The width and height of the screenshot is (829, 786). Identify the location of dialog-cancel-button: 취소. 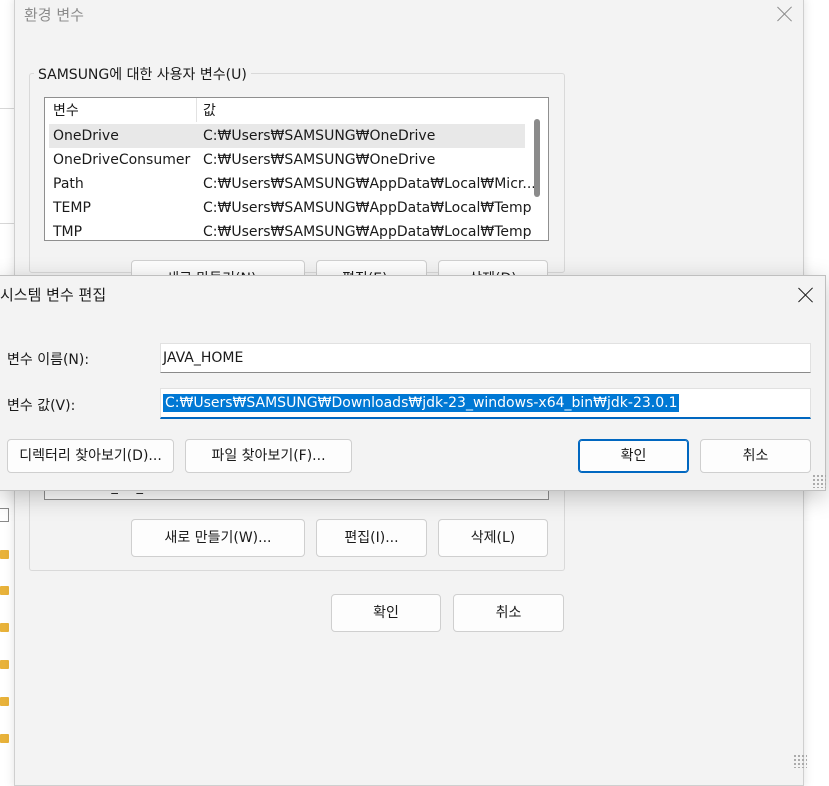
(755, 456).